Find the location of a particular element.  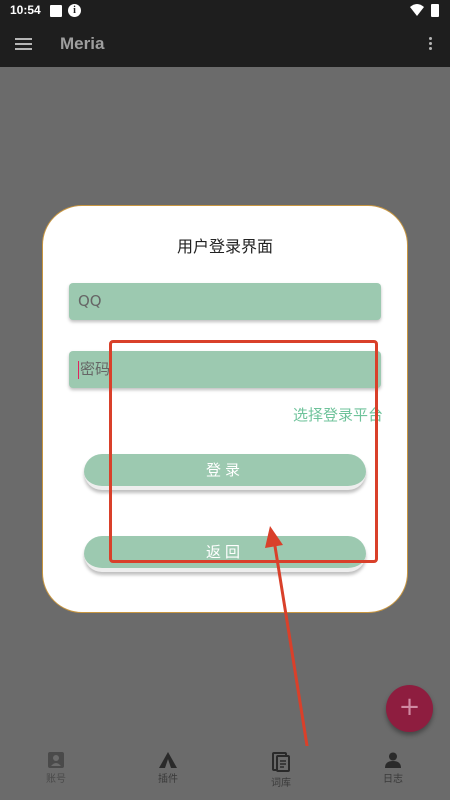

nav-label-plugin: 插件 is located at coordinates (168, 779).